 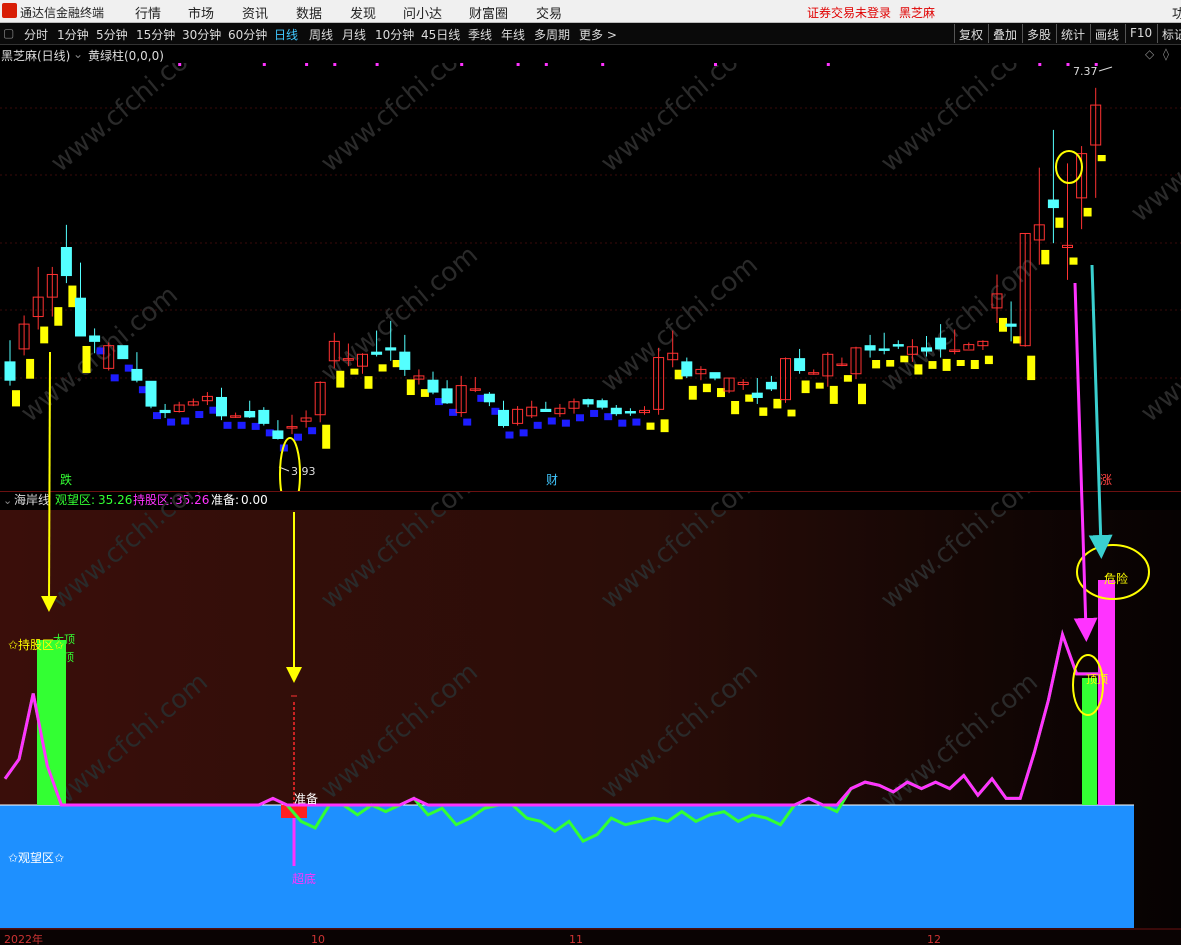 What do you see at coordinates (440, 34) in the screenshot?
I see `period-tab: 45日线` at bounding box center [440, 34].